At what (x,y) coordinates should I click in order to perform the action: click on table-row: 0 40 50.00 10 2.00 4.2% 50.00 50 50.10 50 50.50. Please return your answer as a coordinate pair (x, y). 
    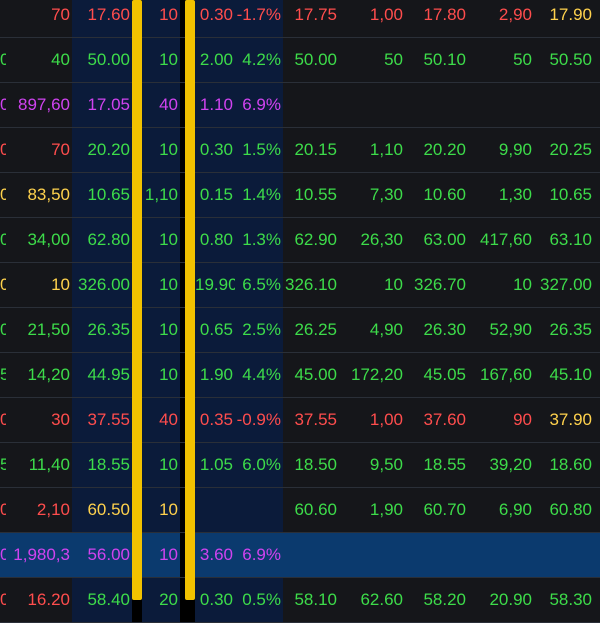
    Looking at the image, I should click on (300, 60).